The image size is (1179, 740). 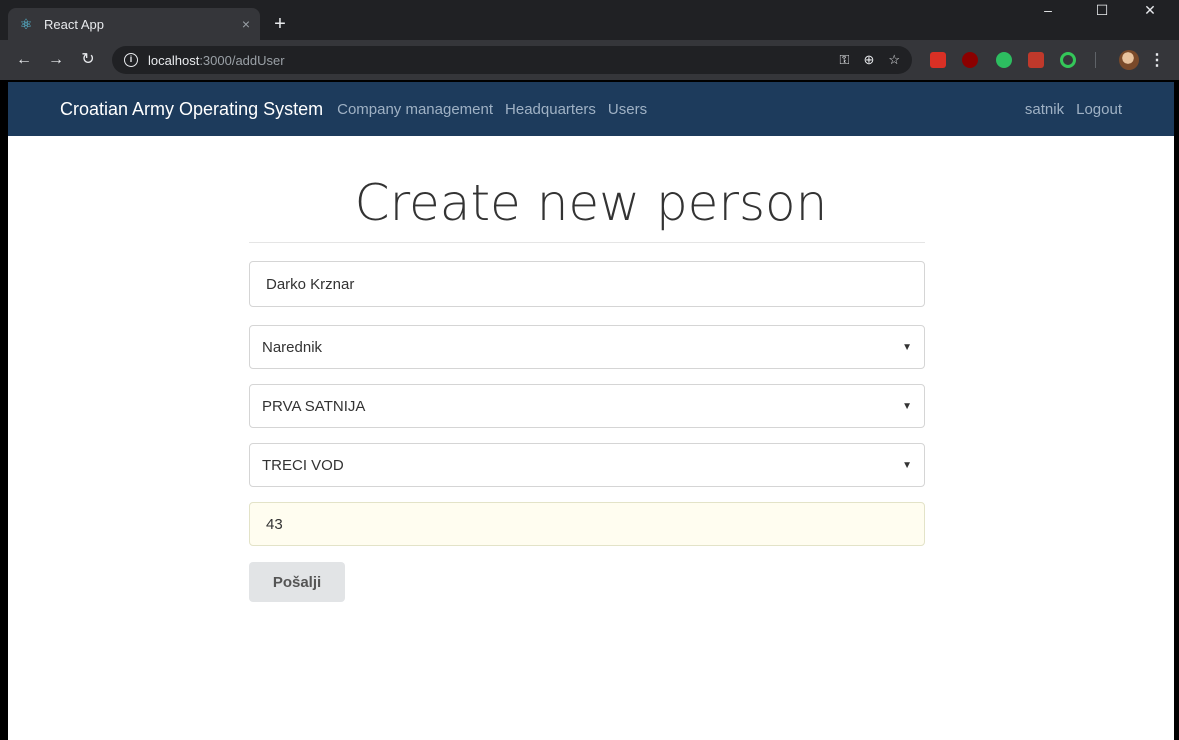 I want to click on navbar-right: satnik Logout, so click(x=1067, y=109).